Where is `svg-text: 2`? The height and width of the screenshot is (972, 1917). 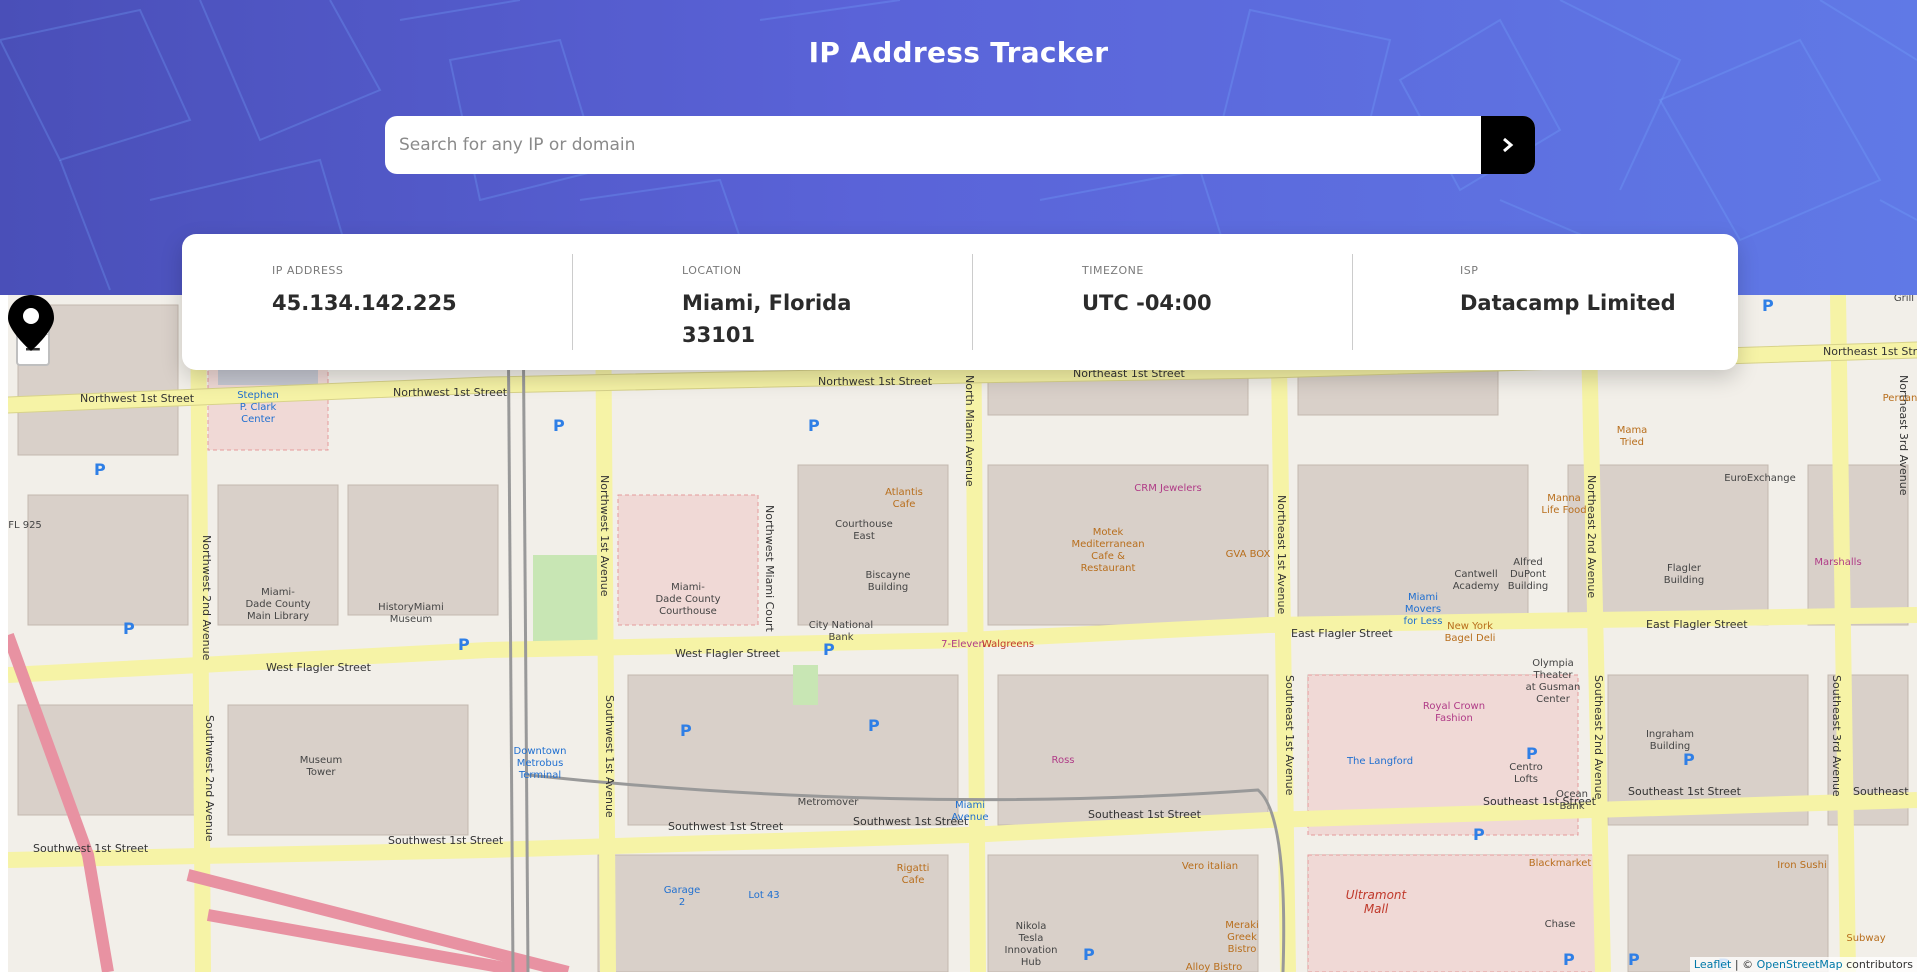 svg-text: 2 is located at coordinates (682, 902).